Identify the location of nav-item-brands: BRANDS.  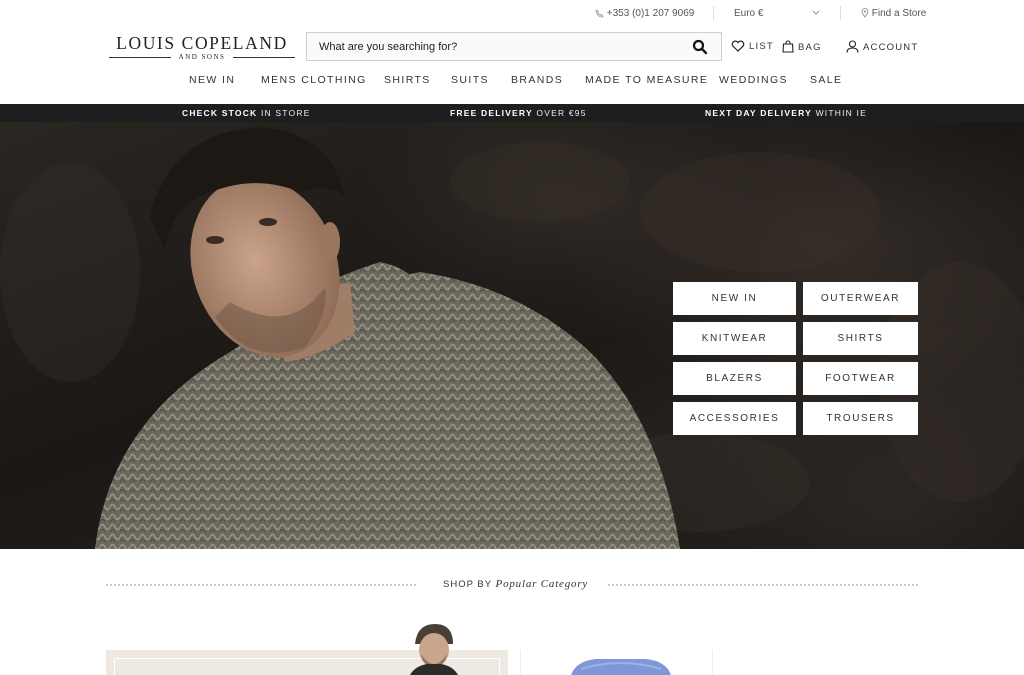
(537, 80).